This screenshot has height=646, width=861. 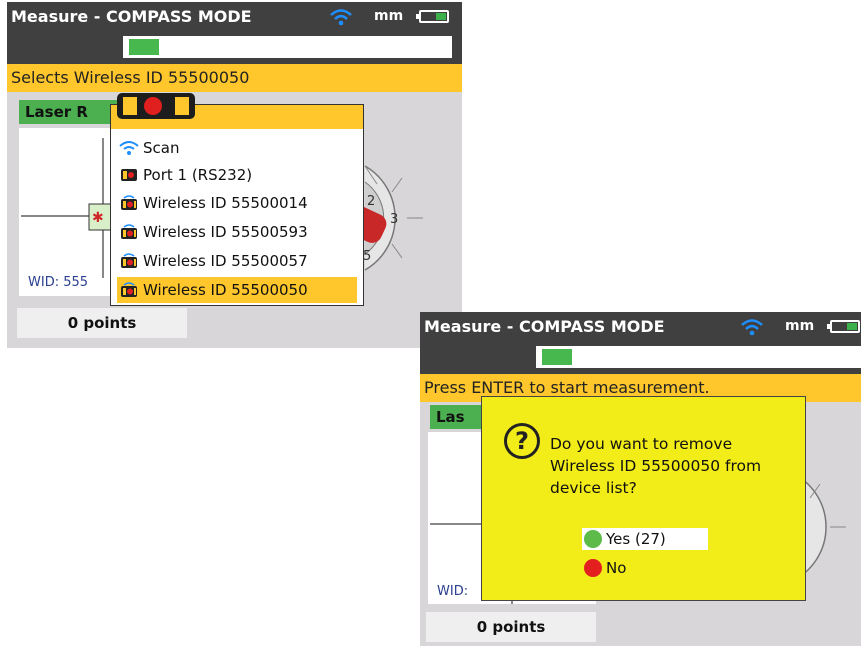 I want to click on status-text: Selects Wireless ID 55500050, so click(x=130, y=77).